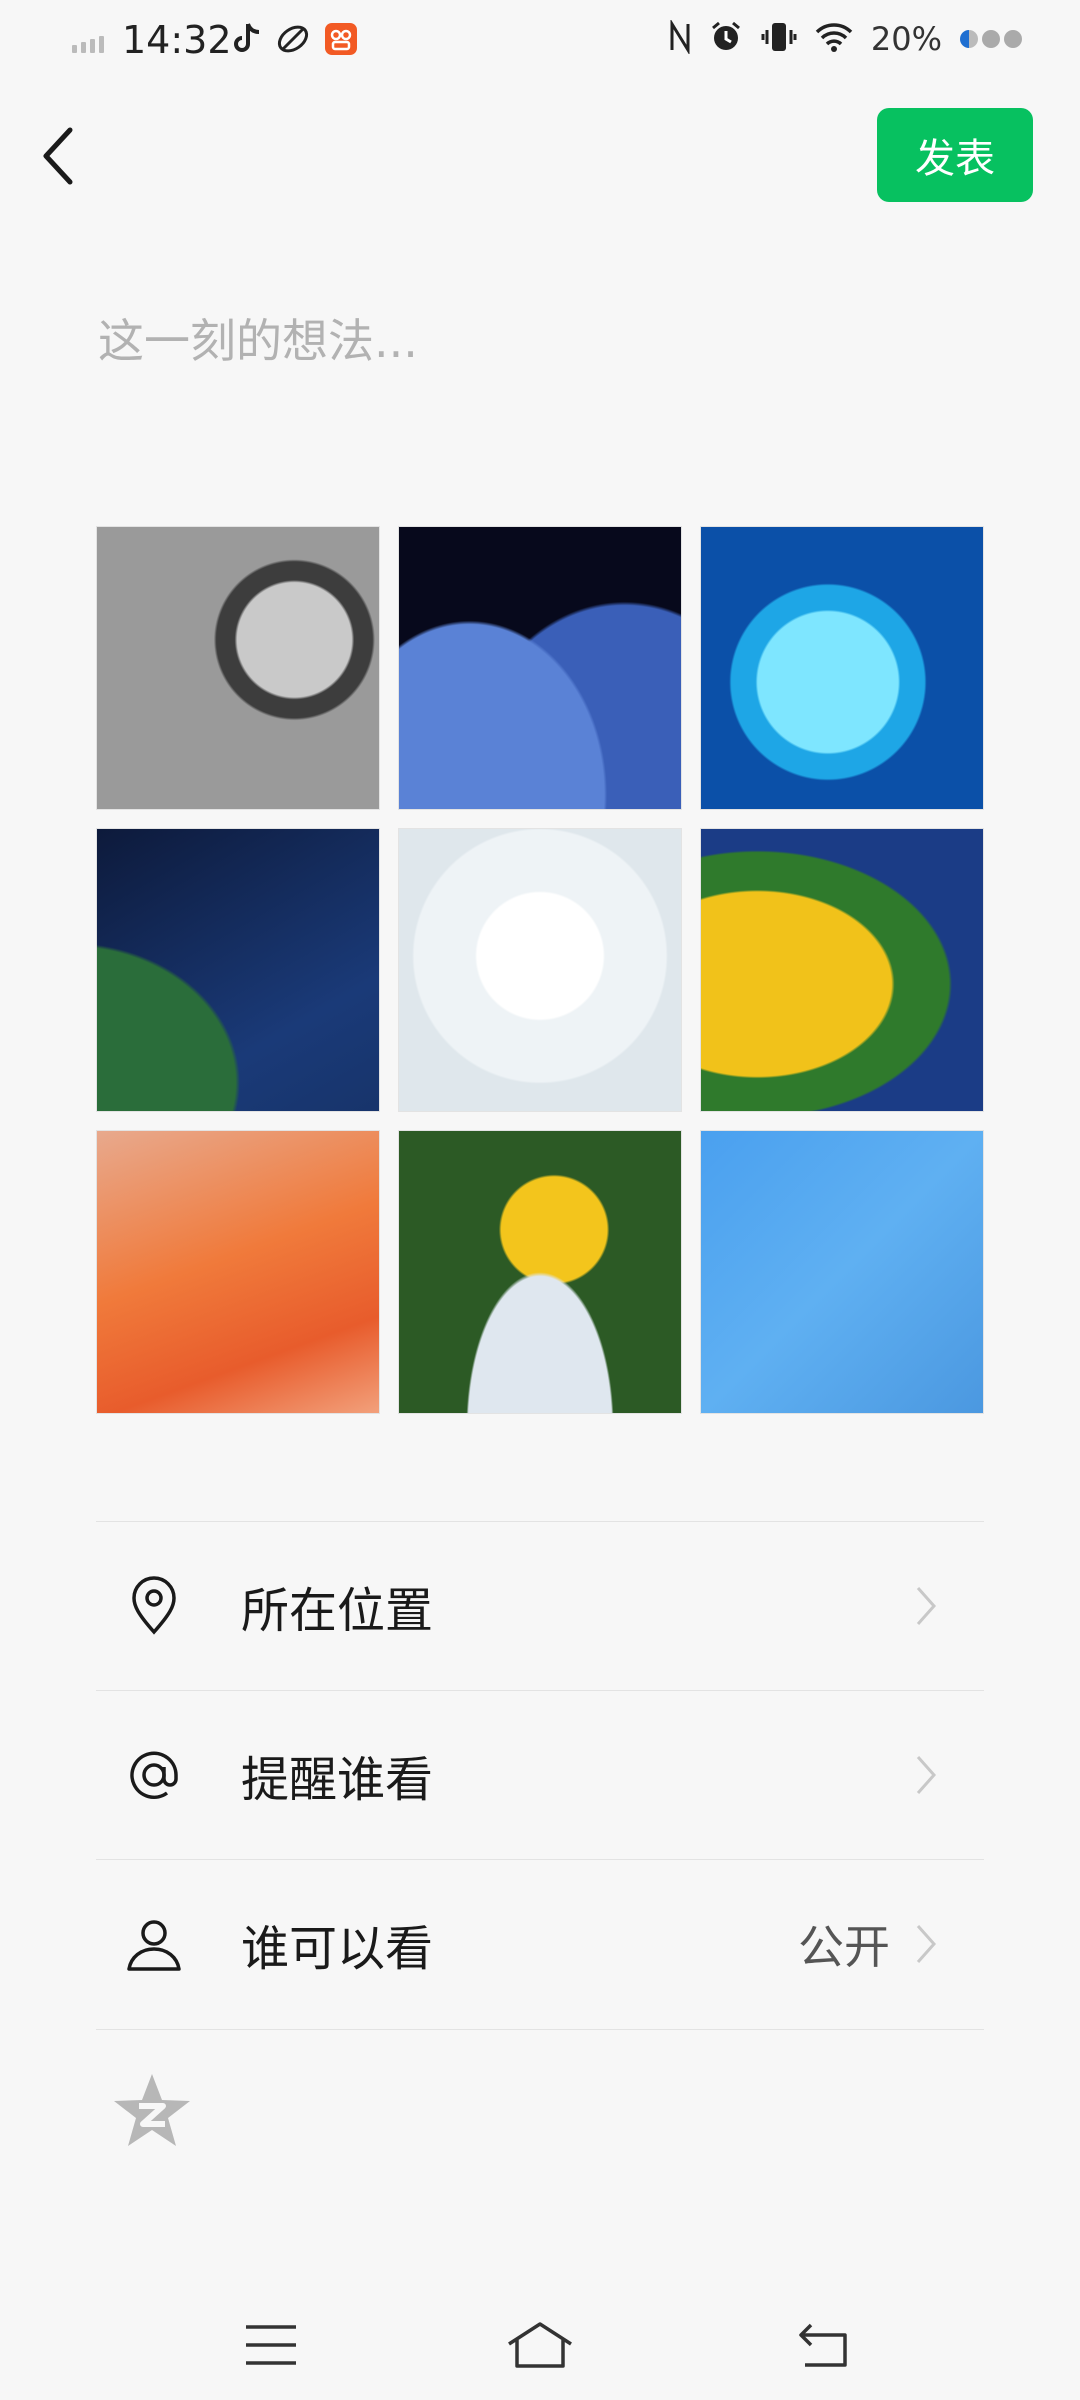 This screenshot has width=1080, height=2400. What do you see at coordinates (844, 1947) in the screenshot?
I see `visibility-value: 公开` at bounding box center [844, 1947].